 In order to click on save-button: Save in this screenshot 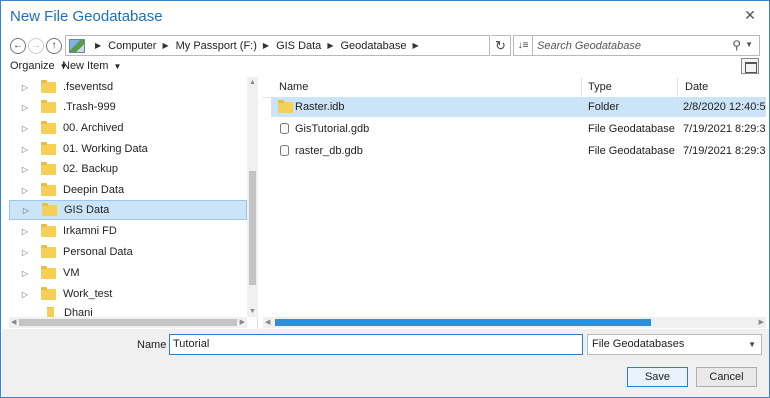, I will do `click(657, 377)`.